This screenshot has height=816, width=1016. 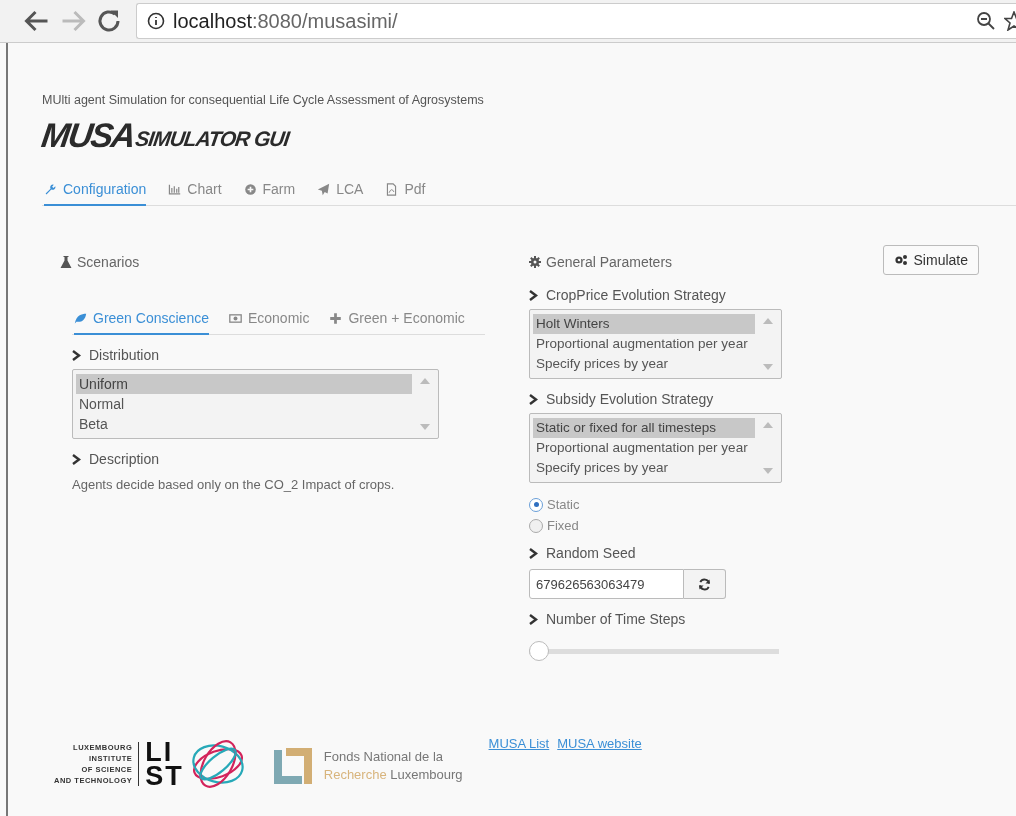 I want to click on scenario-tab: Green Conscience, so click(x=141, y=322).